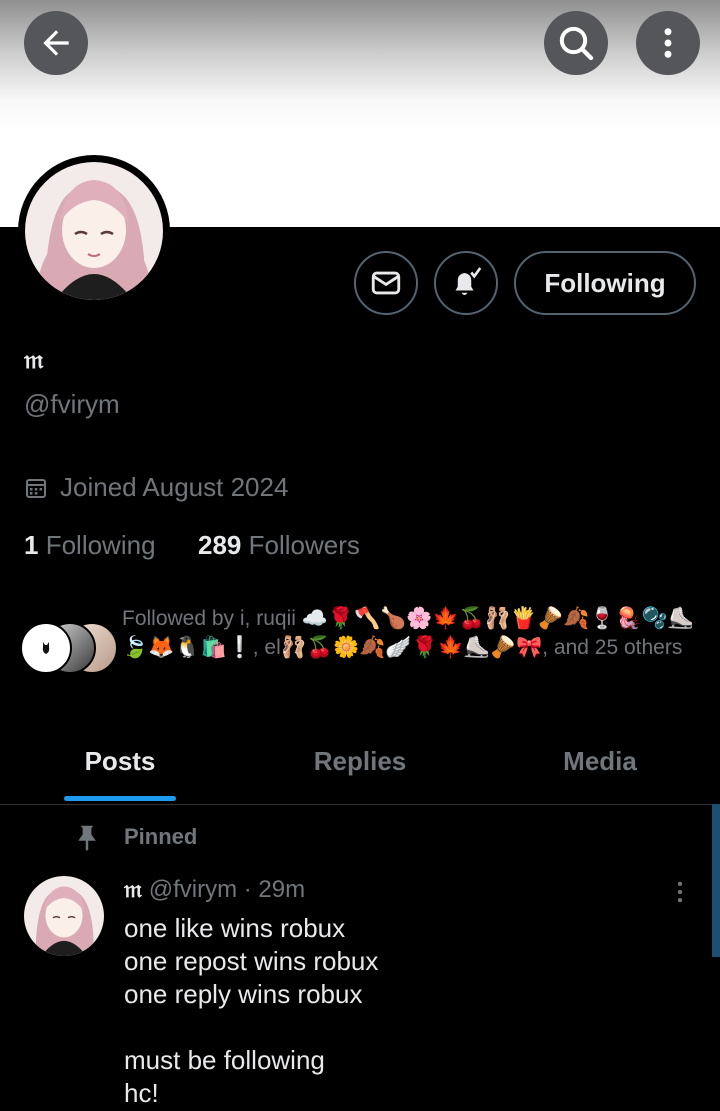 The image size is (720, 1111). I want to click on search-button, so click(576, 43).